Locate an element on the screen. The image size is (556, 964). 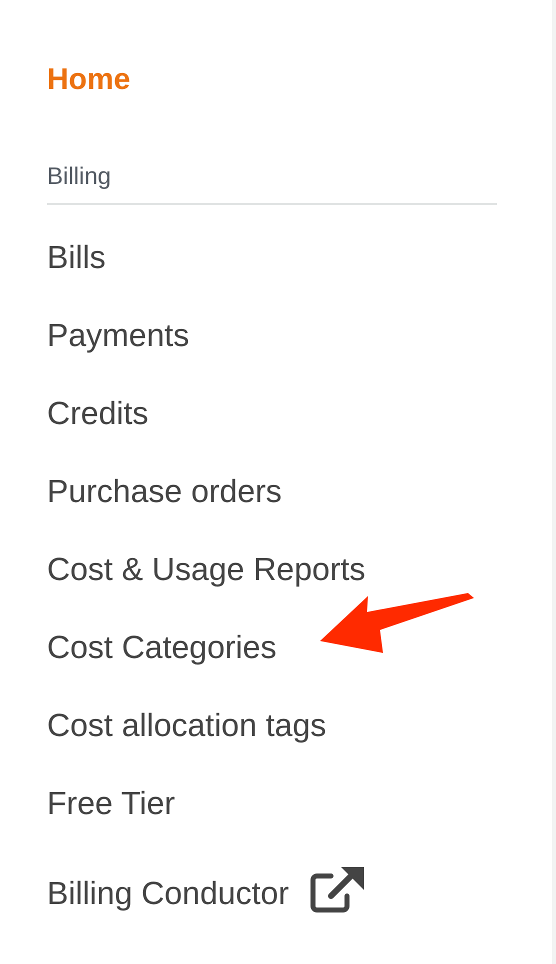
nav-link: Cost & Usage Reports is located at coordinates (206, 569).